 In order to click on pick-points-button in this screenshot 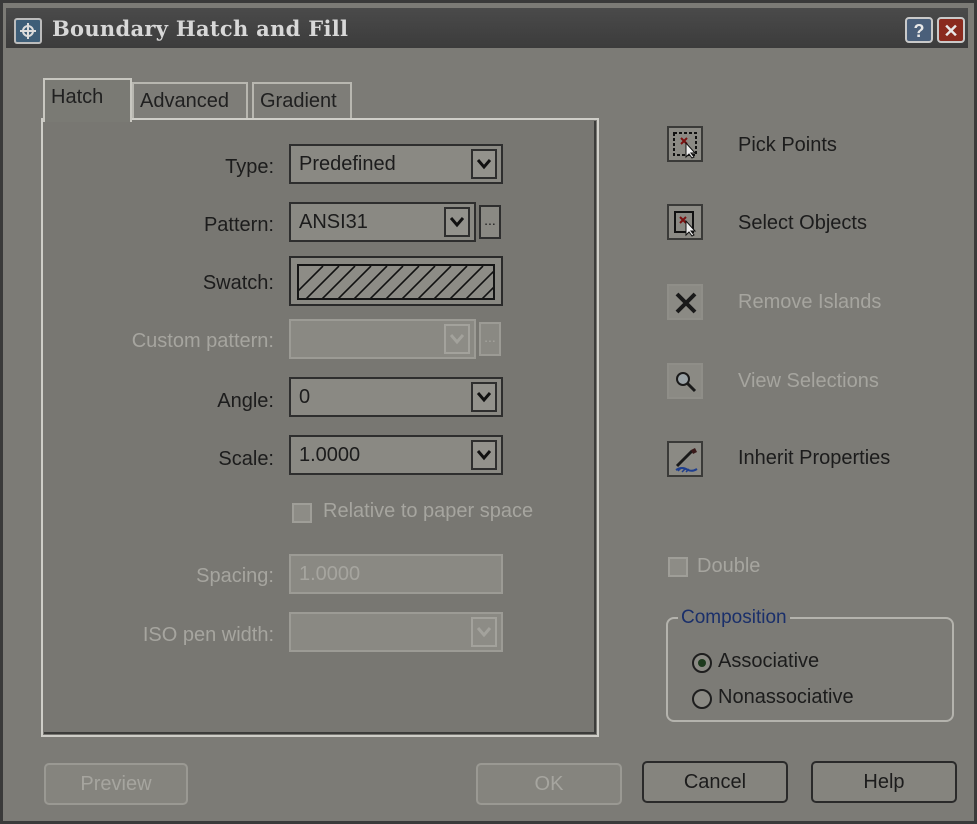, I will do `click(685, 144)`.